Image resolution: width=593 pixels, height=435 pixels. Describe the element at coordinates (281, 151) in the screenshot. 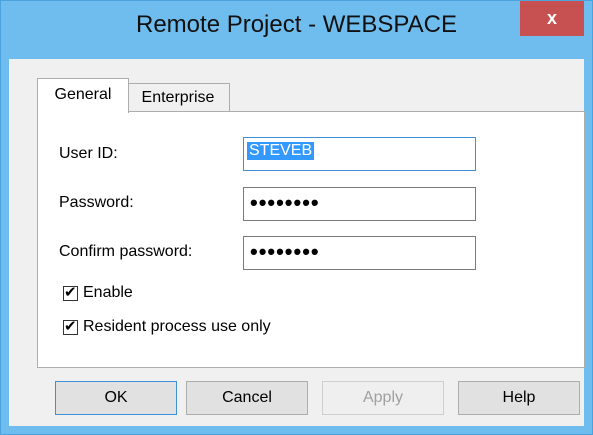

I see `user-id-value: STEVEB` at that location.